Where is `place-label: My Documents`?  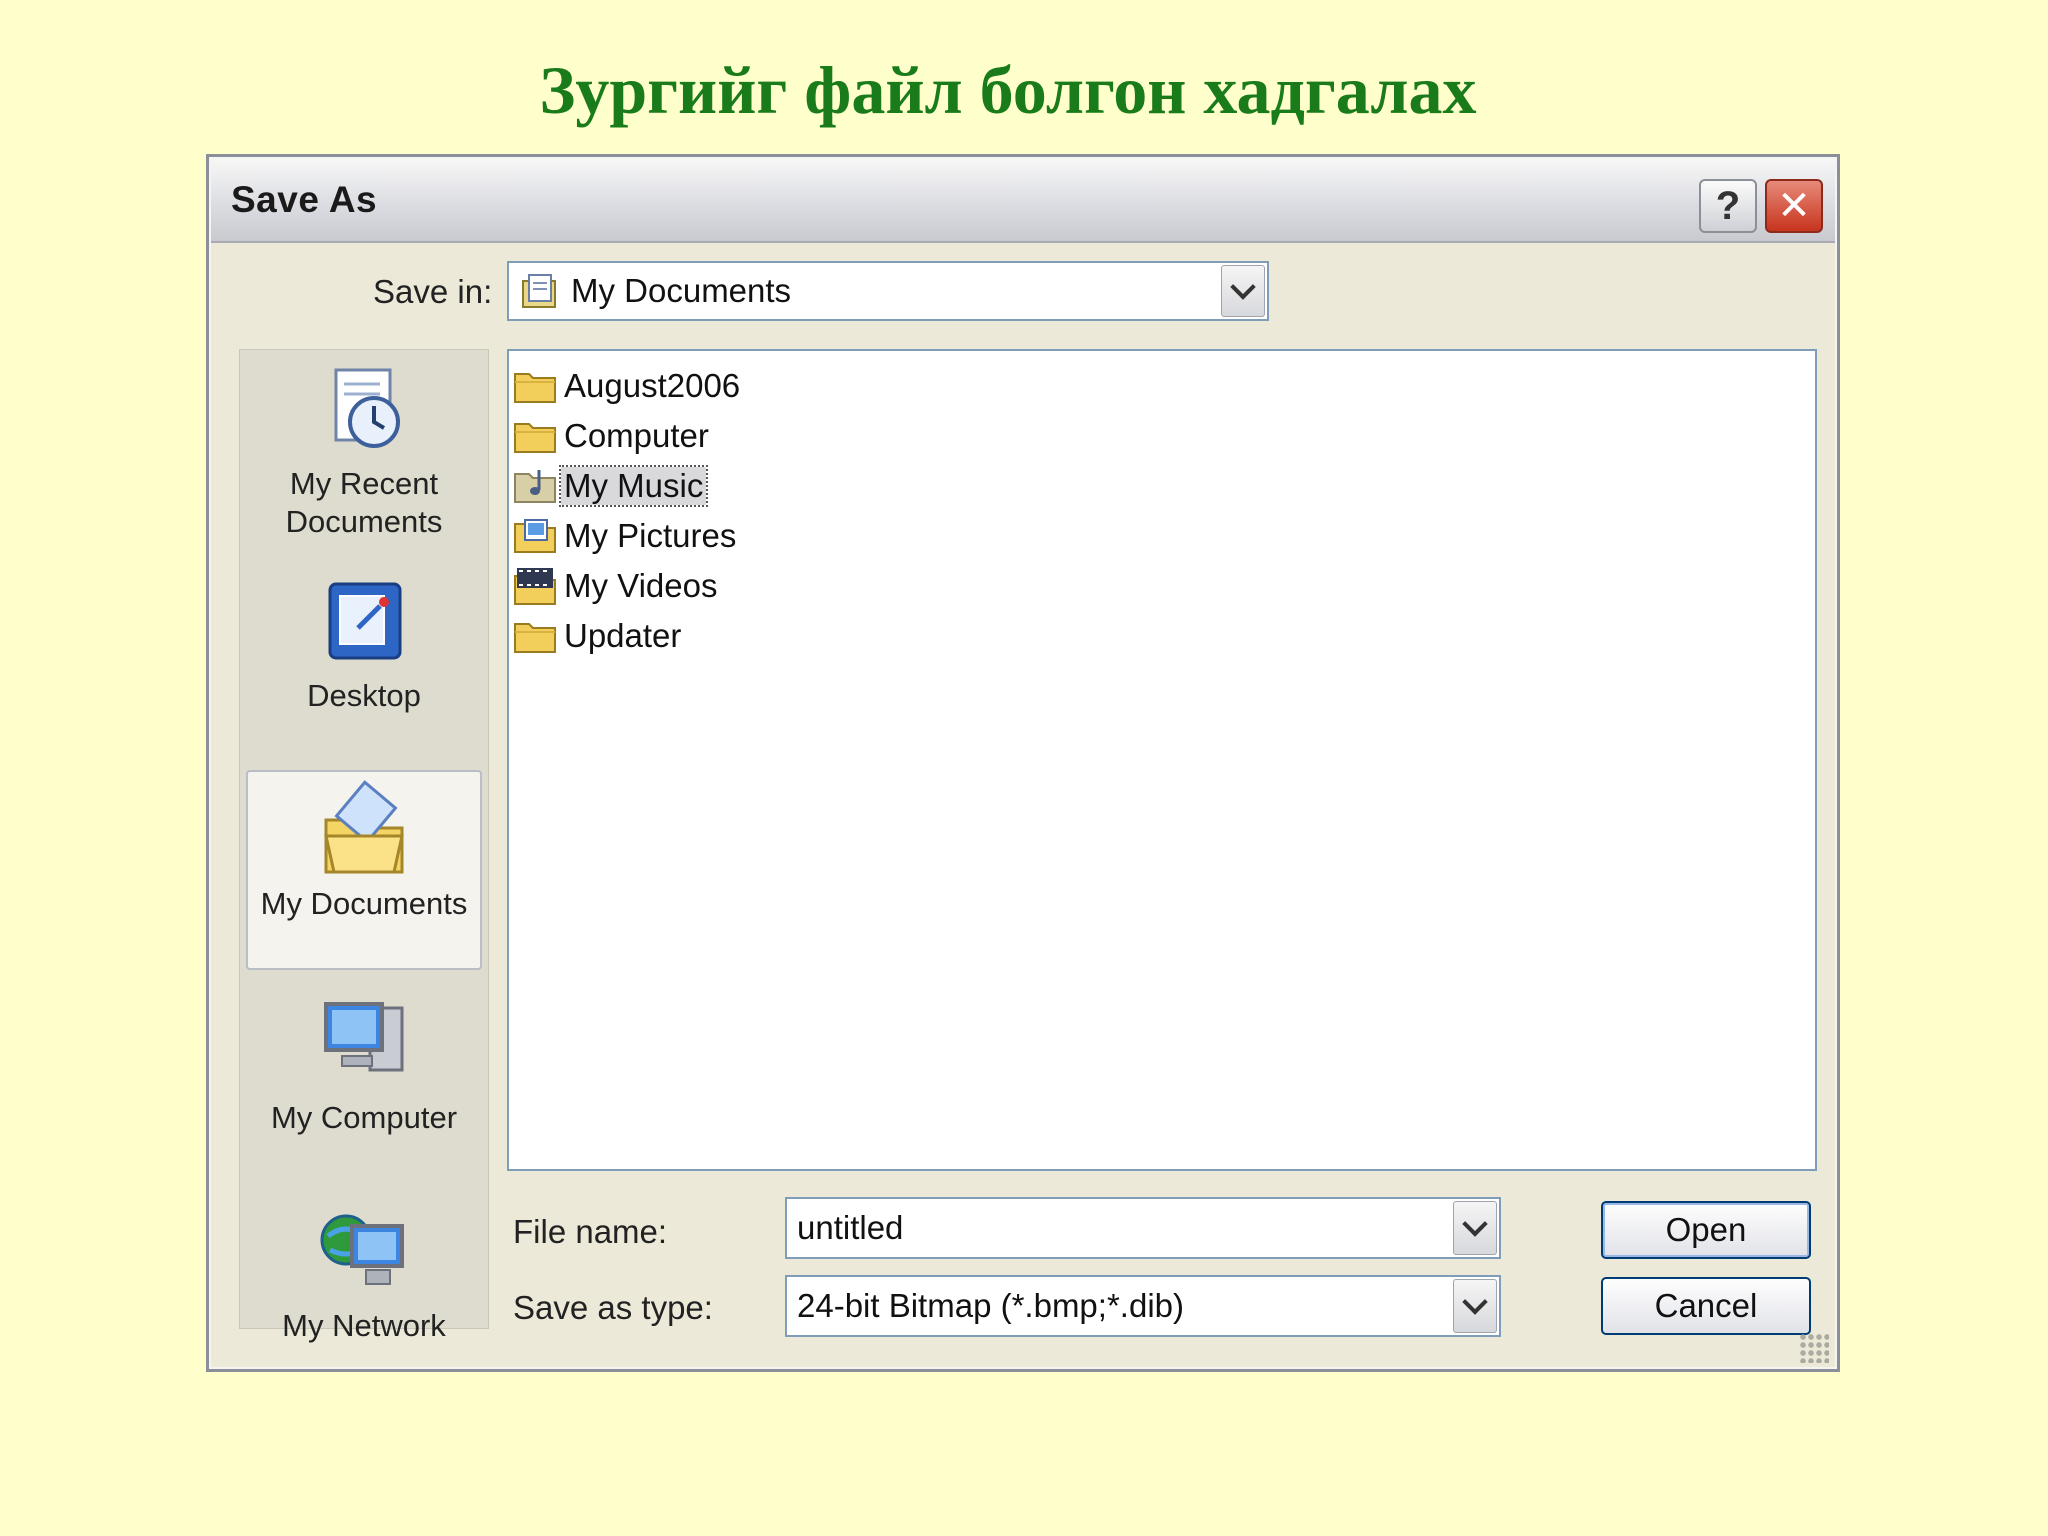 place-label: My Documents is located at coordinates (364, 903).